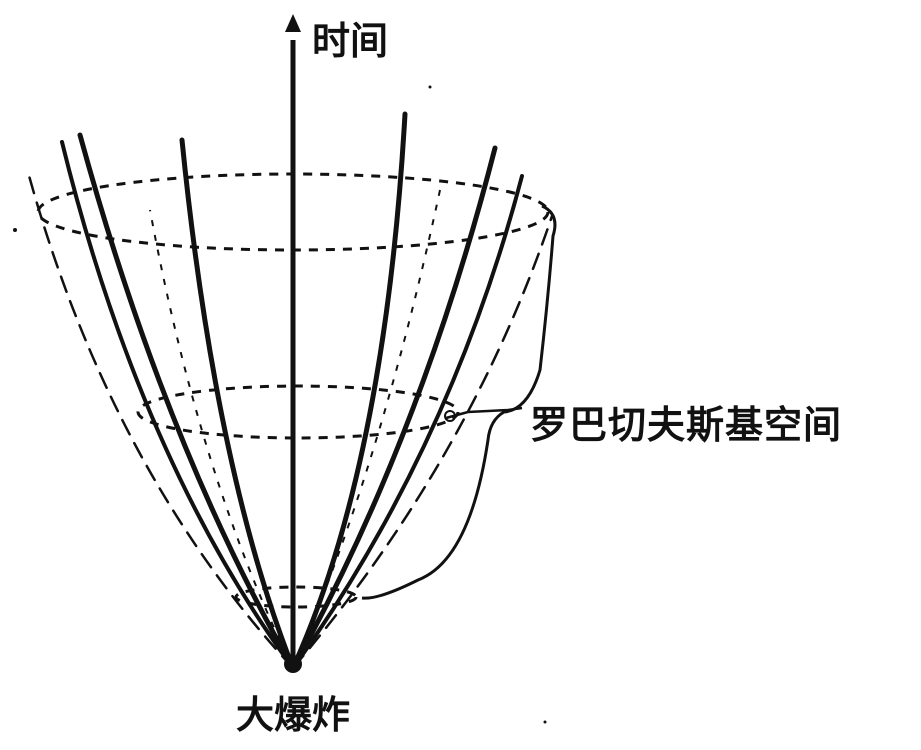  Describe the element at coordinates (293, 341) in the screenshot. I see `time-axis` at that location.